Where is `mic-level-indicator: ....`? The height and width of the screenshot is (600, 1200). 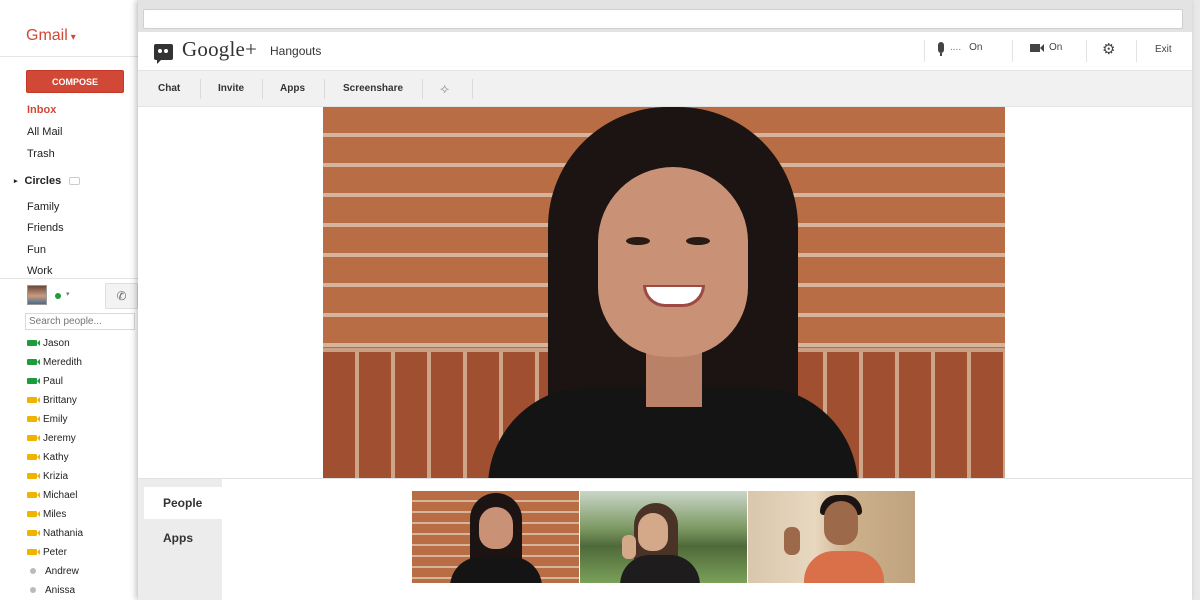
mic-level-indicator: .... is located at coordinates (956, 47).